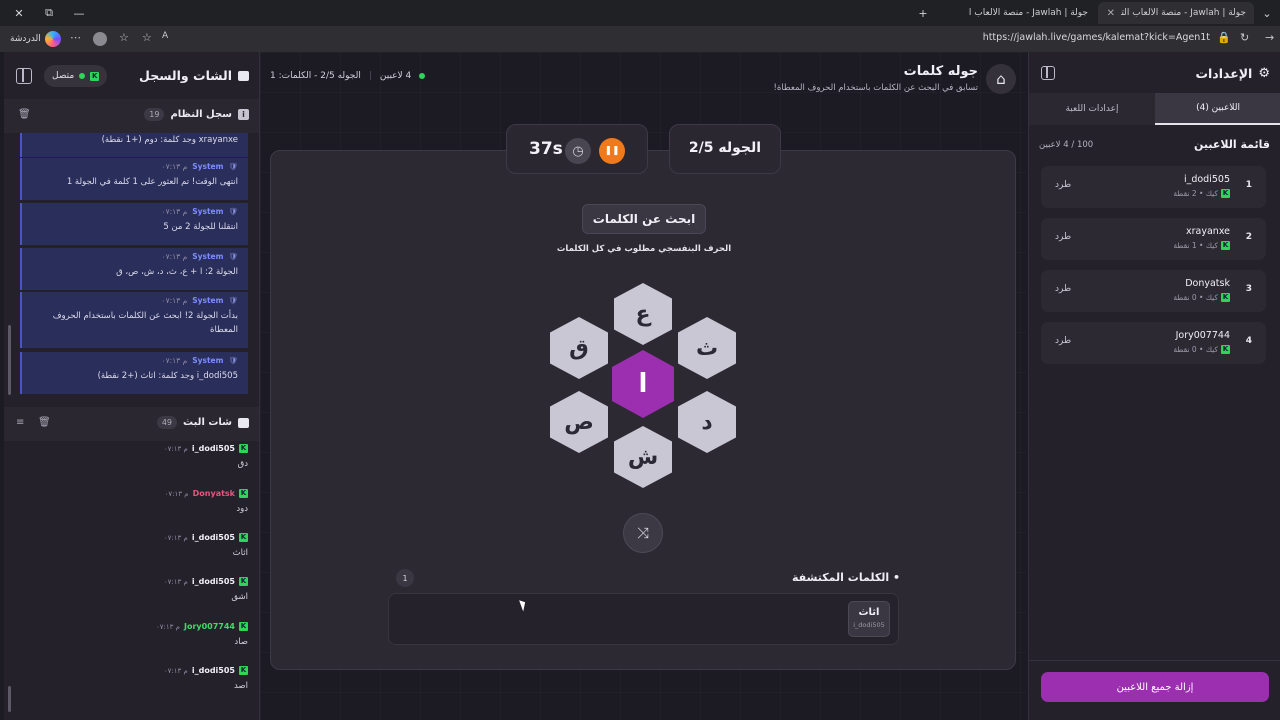  Describe the element at coordinates (841, 577) in the screenshot. I see `found-words-title-text: الكلمات المكتشفة` at that location.